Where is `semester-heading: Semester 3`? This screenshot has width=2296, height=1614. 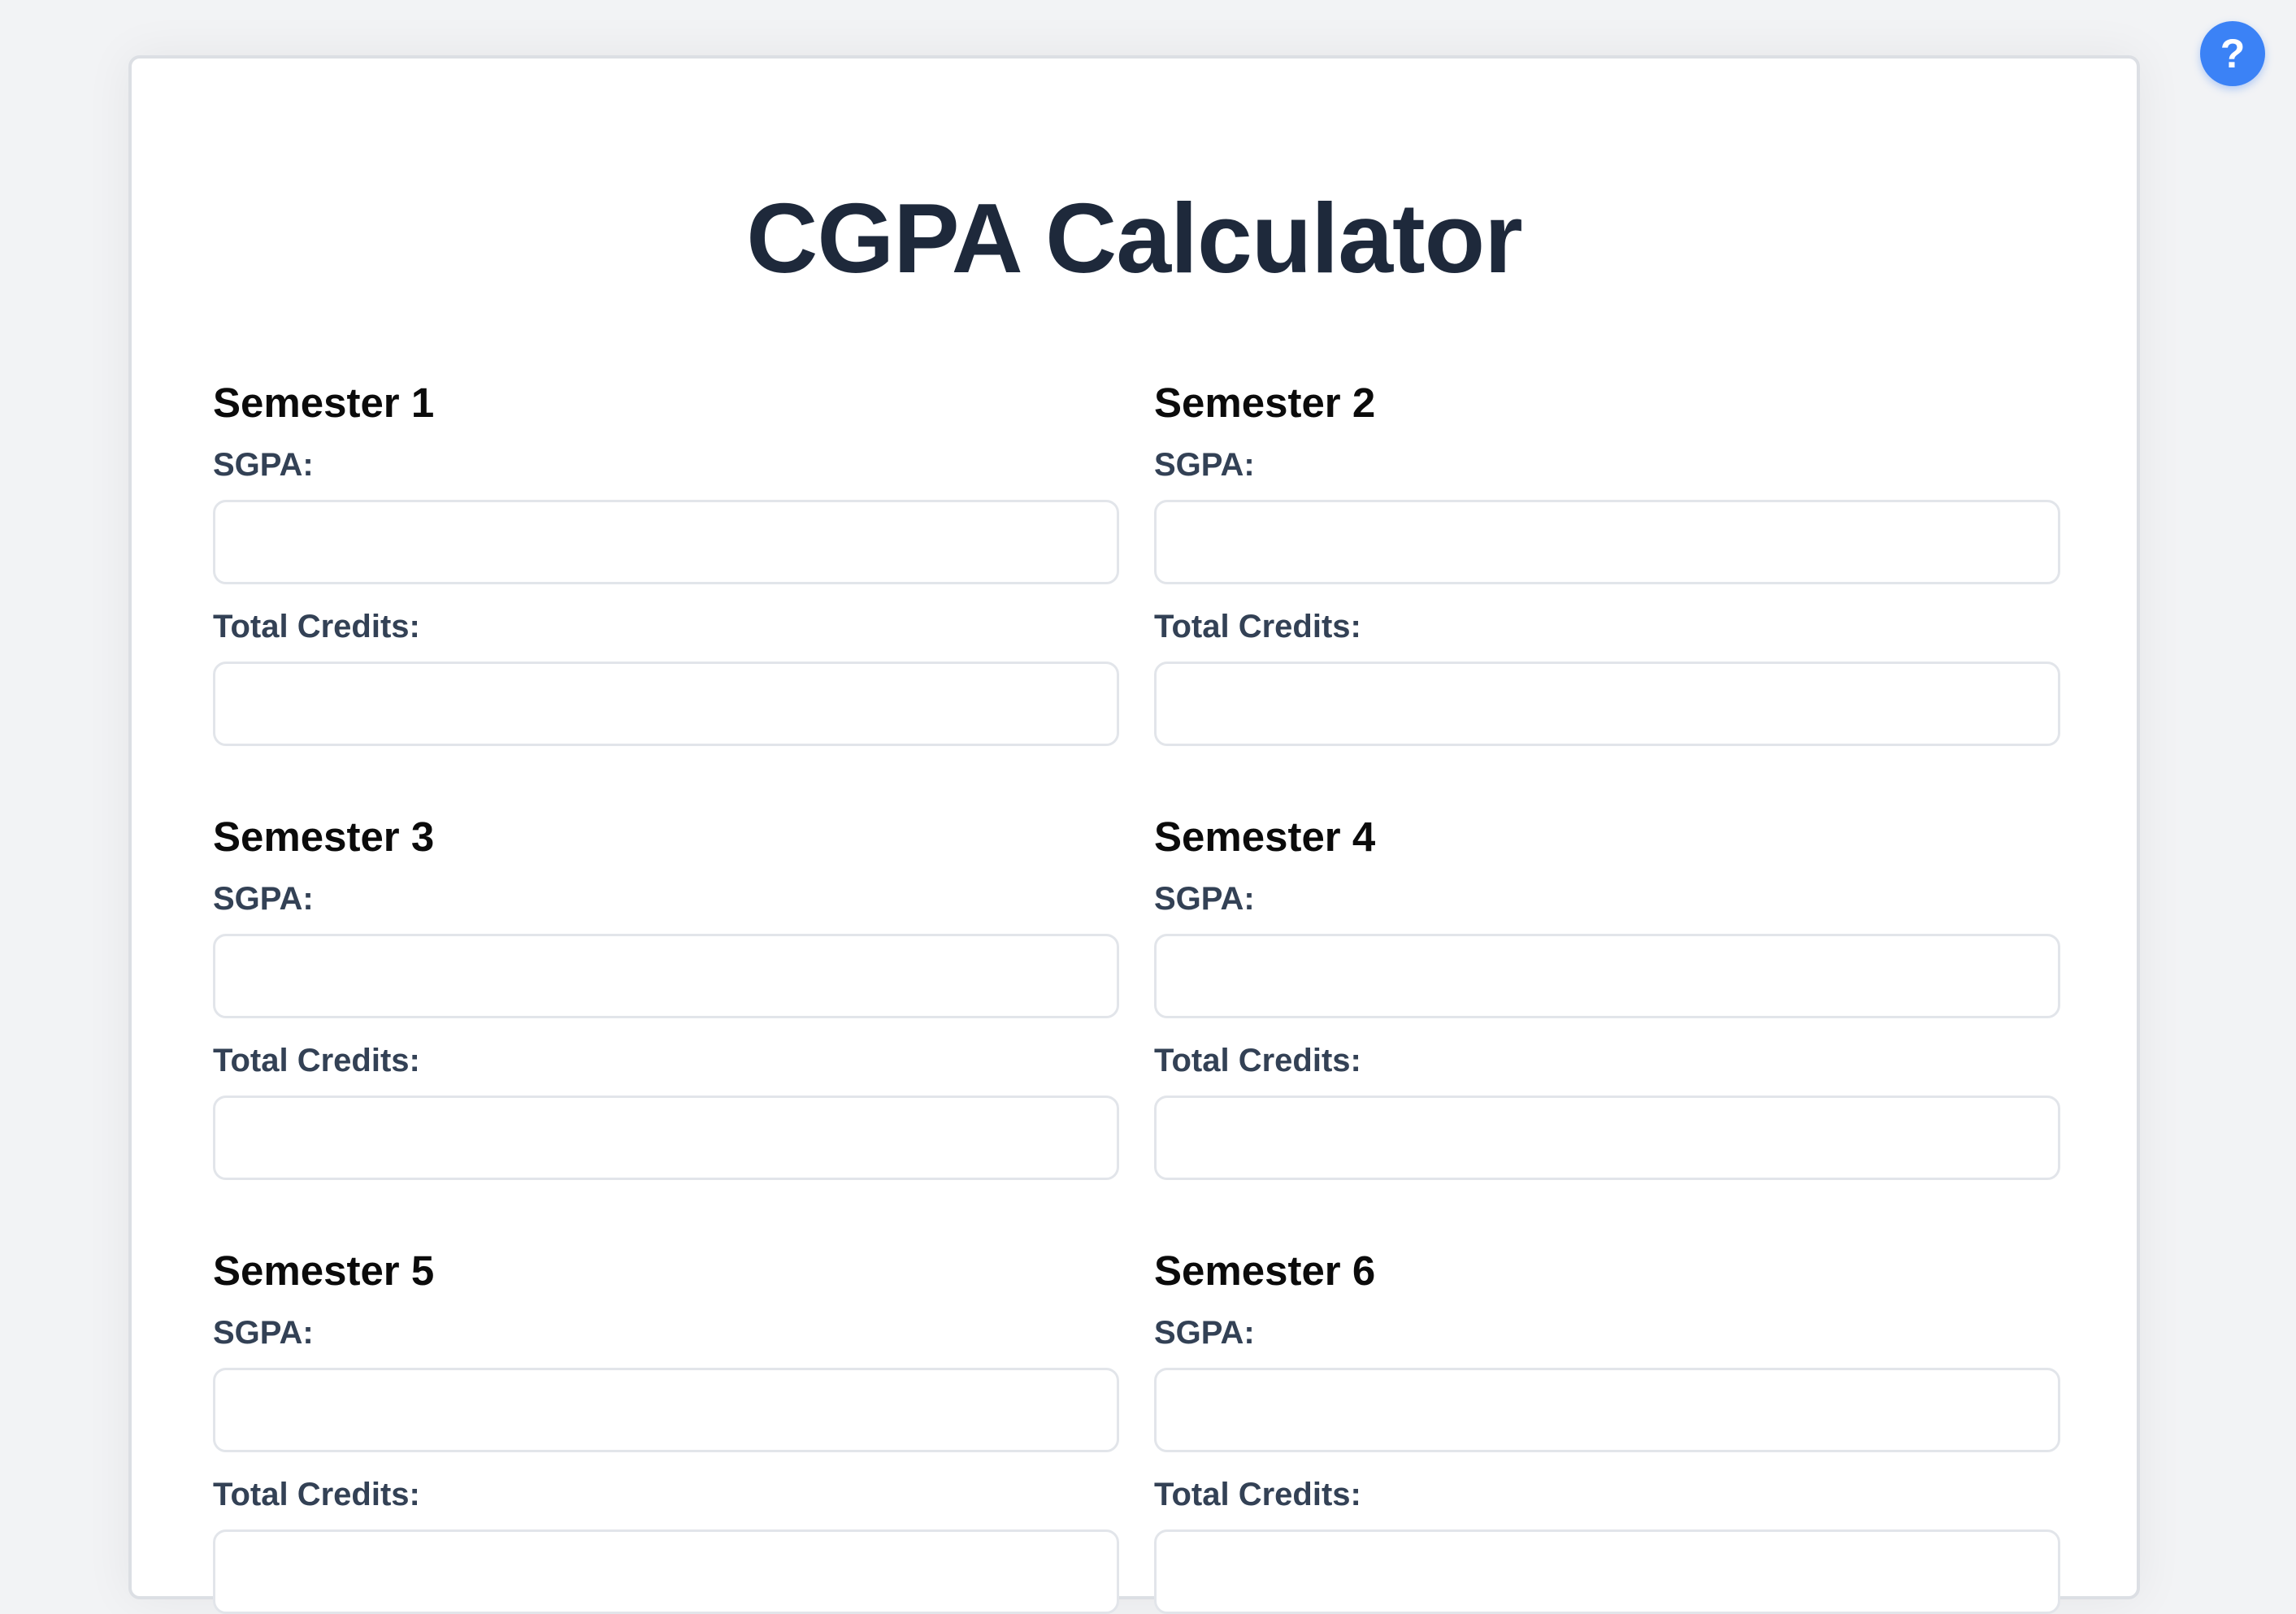 semester-heading: Semester 3 is located at coordinates (324, 837).